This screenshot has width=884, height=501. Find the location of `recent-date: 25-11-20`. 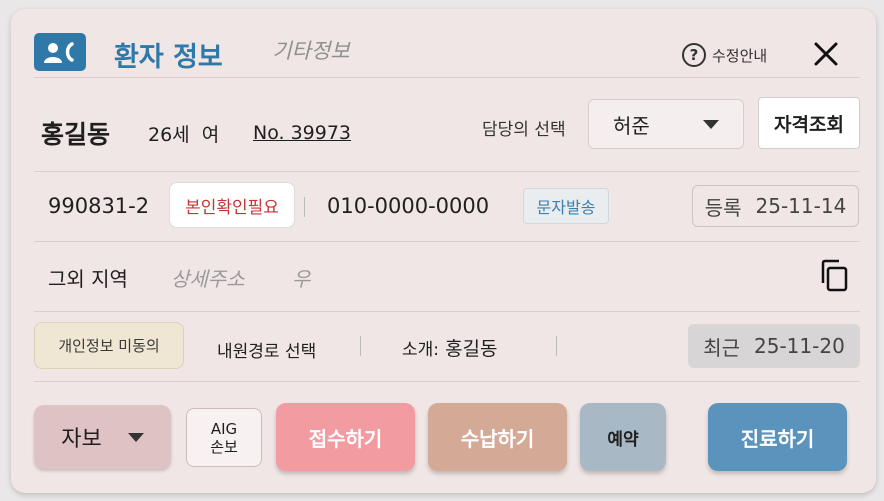

recent-date: 25-11-20 is located at coordinates (799, 346).